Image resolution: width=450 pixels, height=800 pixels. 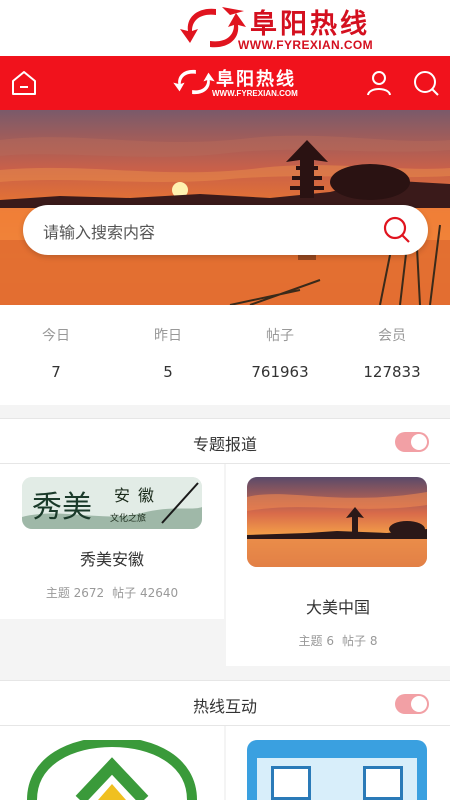 I want to click on site-stats: 今日 7 昨日 5 帖子 761963 会员 127833, so click(x=225, y=355).